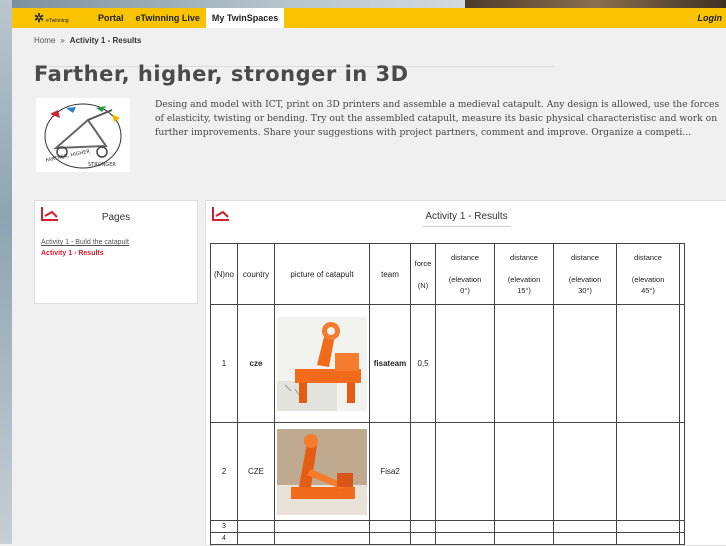  What do you see at coordinates (709, 18) in the screenshot?
I see `login-link: Login` at bounding box center [709, 18].